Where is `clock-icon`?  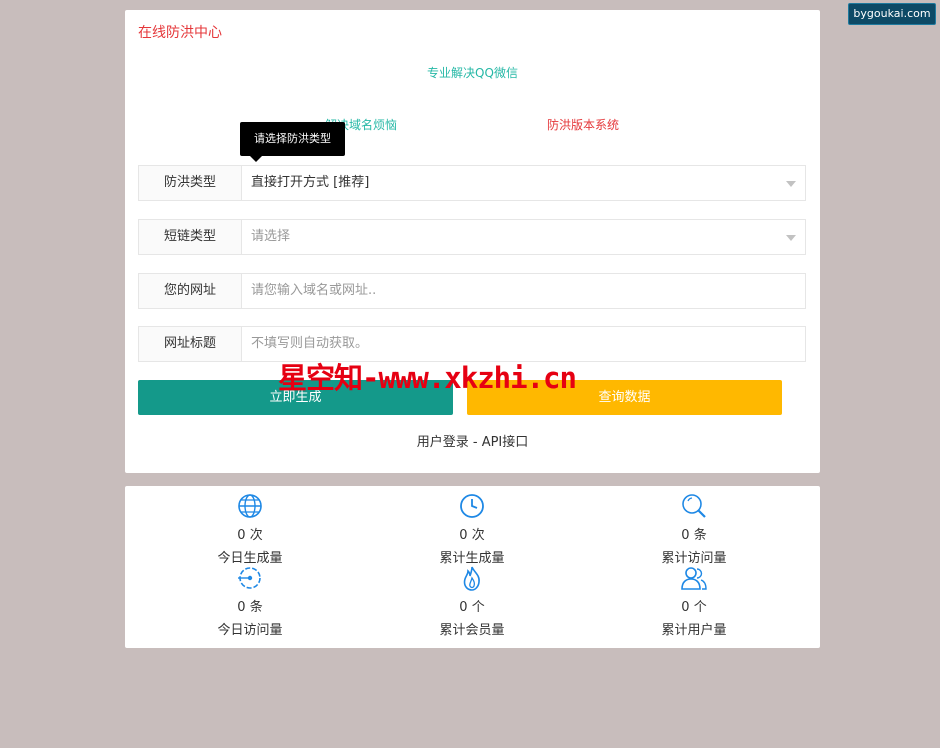
clock-icon is located at coordinates (472, 506).